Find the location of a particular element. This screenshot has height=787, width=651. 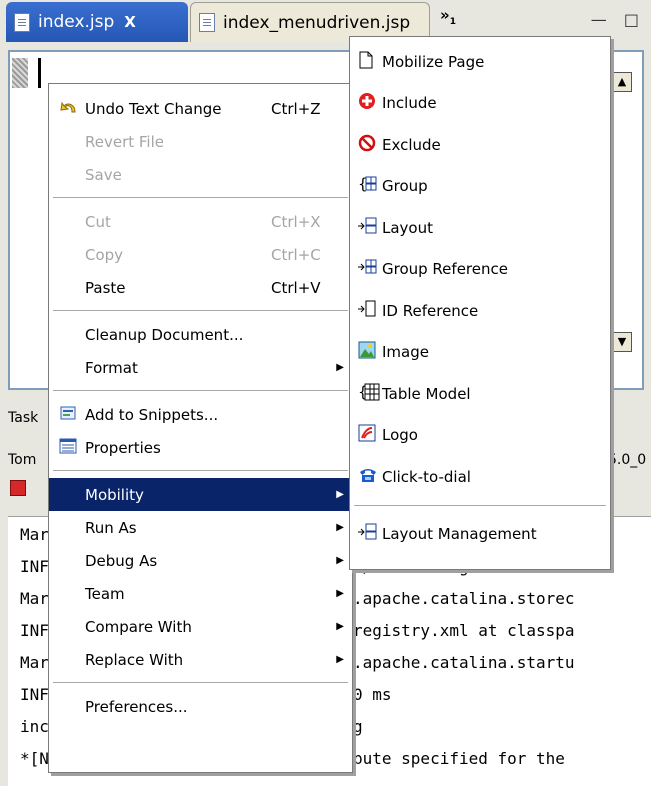

menu-item-label: Properties is located at coordinates (123, 447).